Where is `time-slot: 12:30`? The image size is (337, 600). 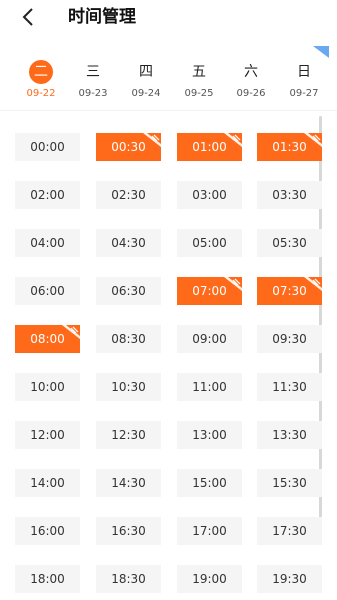 time-slot: 12:30 is located at coordinates (128, 435).